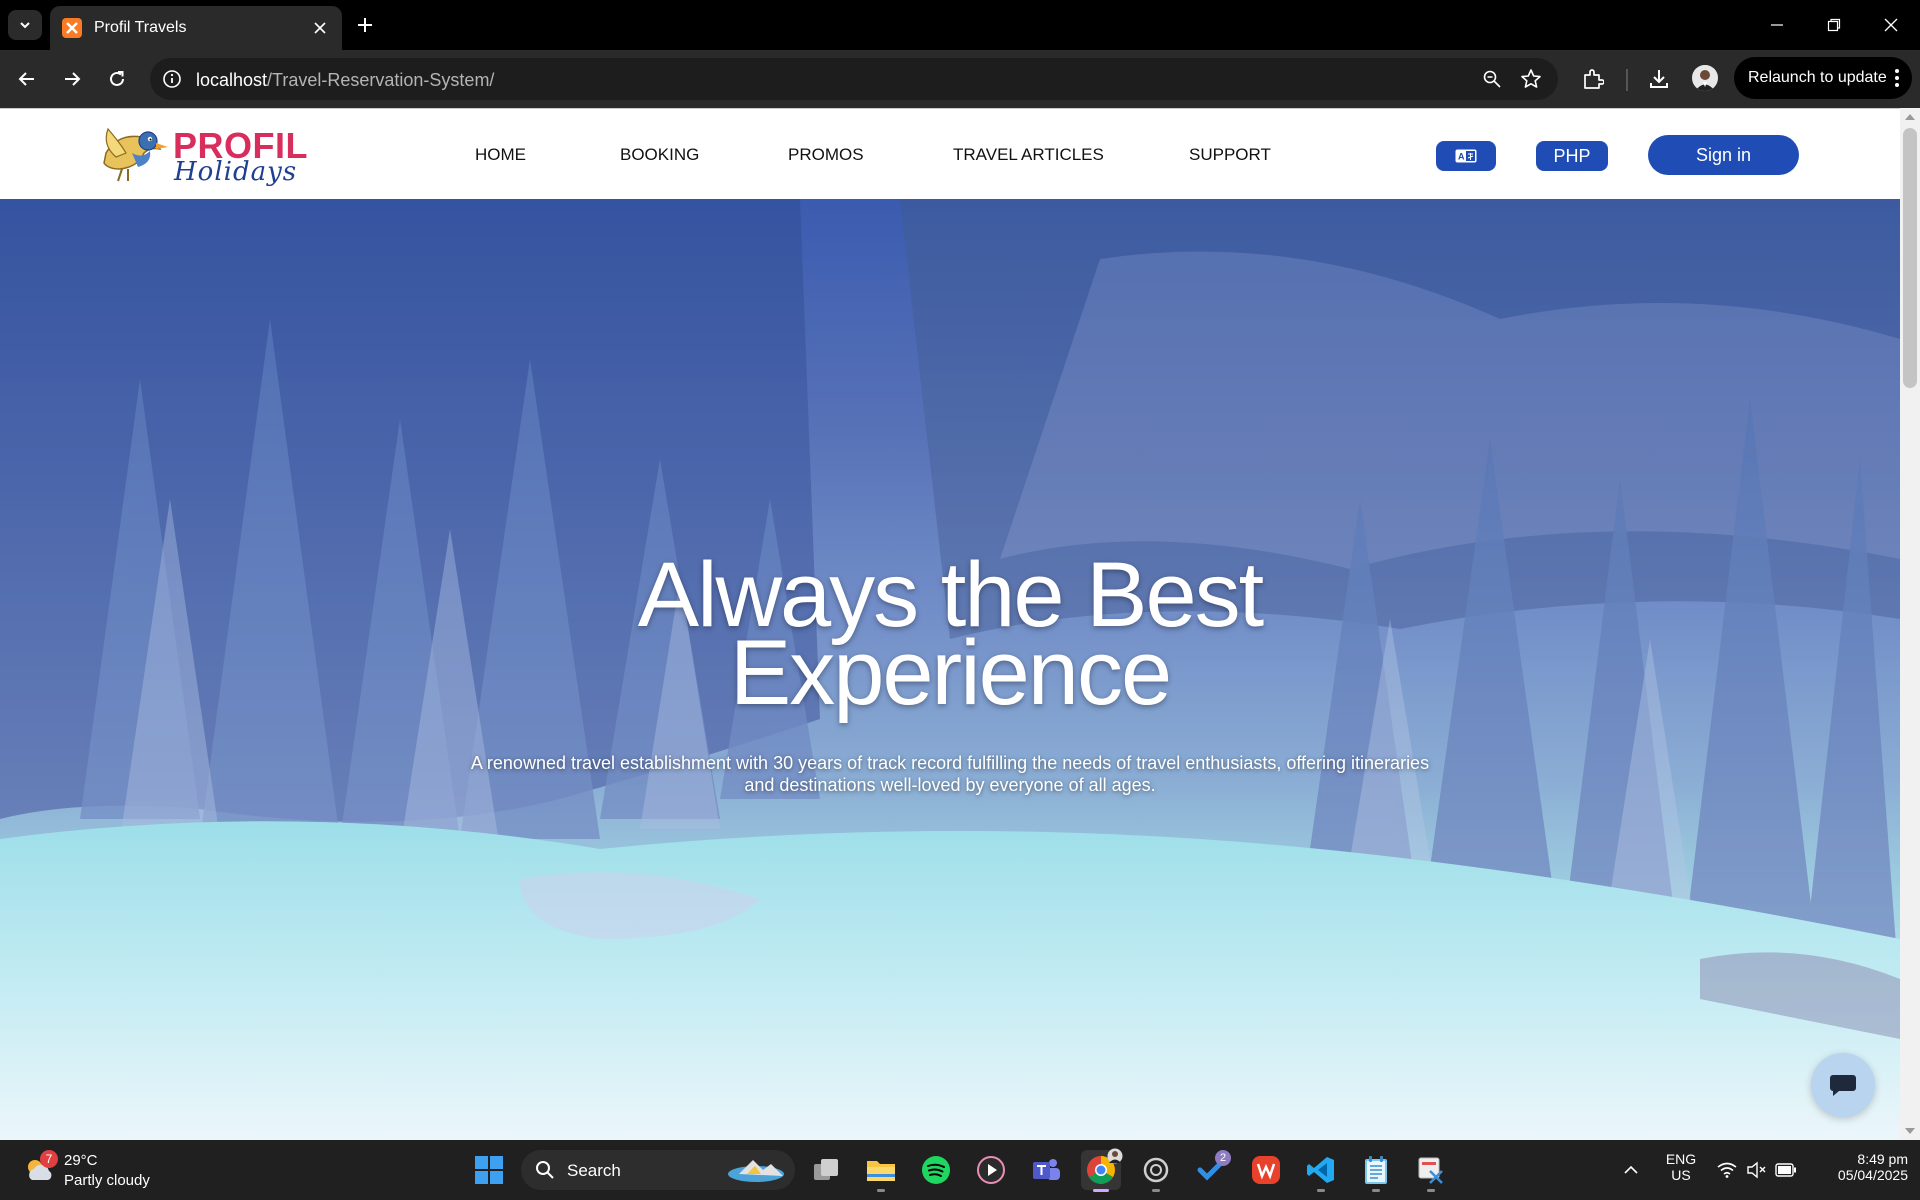 Image resolution: width=1920 pixels, height=1200 pixels. What do you see at coordinates (756, 1171) in the screenshot?
I see `search-highlight-icon` at bounding box center [756, 1171].